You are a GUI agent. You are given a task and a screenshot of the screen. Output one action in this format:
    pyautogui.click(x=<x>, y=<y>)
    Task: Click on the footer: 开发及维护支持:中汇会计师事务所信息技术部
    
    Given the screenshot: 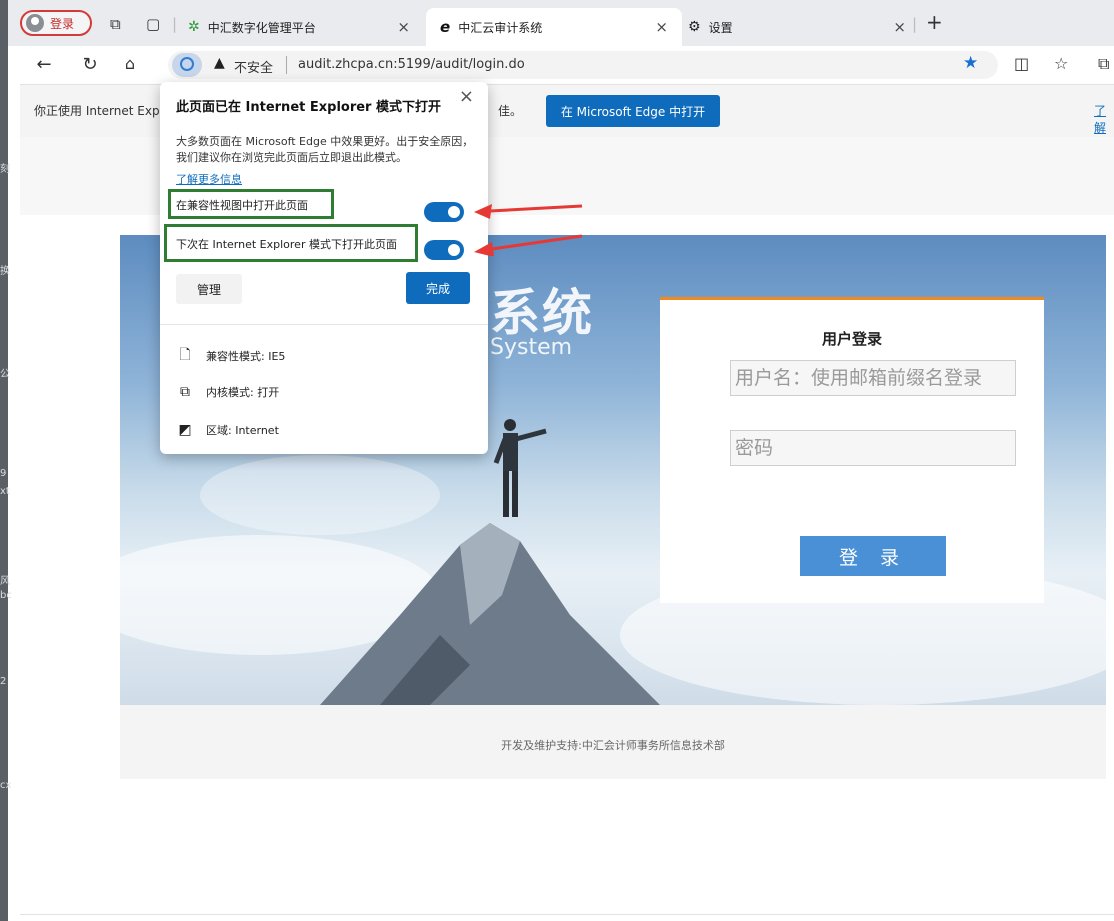 What is the action you would take?
    pyautogui.click(x=613, y=742)
    